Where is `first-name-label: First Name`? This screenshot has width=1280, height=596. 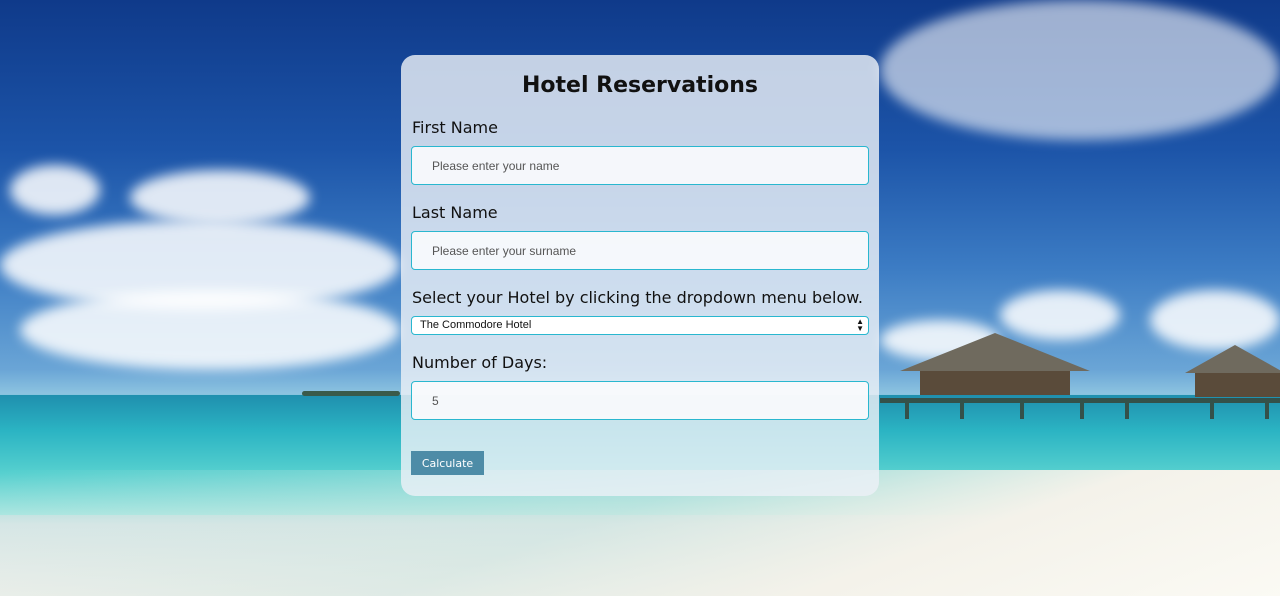 first-name-label: First Name is located at coordinates (455, 127).